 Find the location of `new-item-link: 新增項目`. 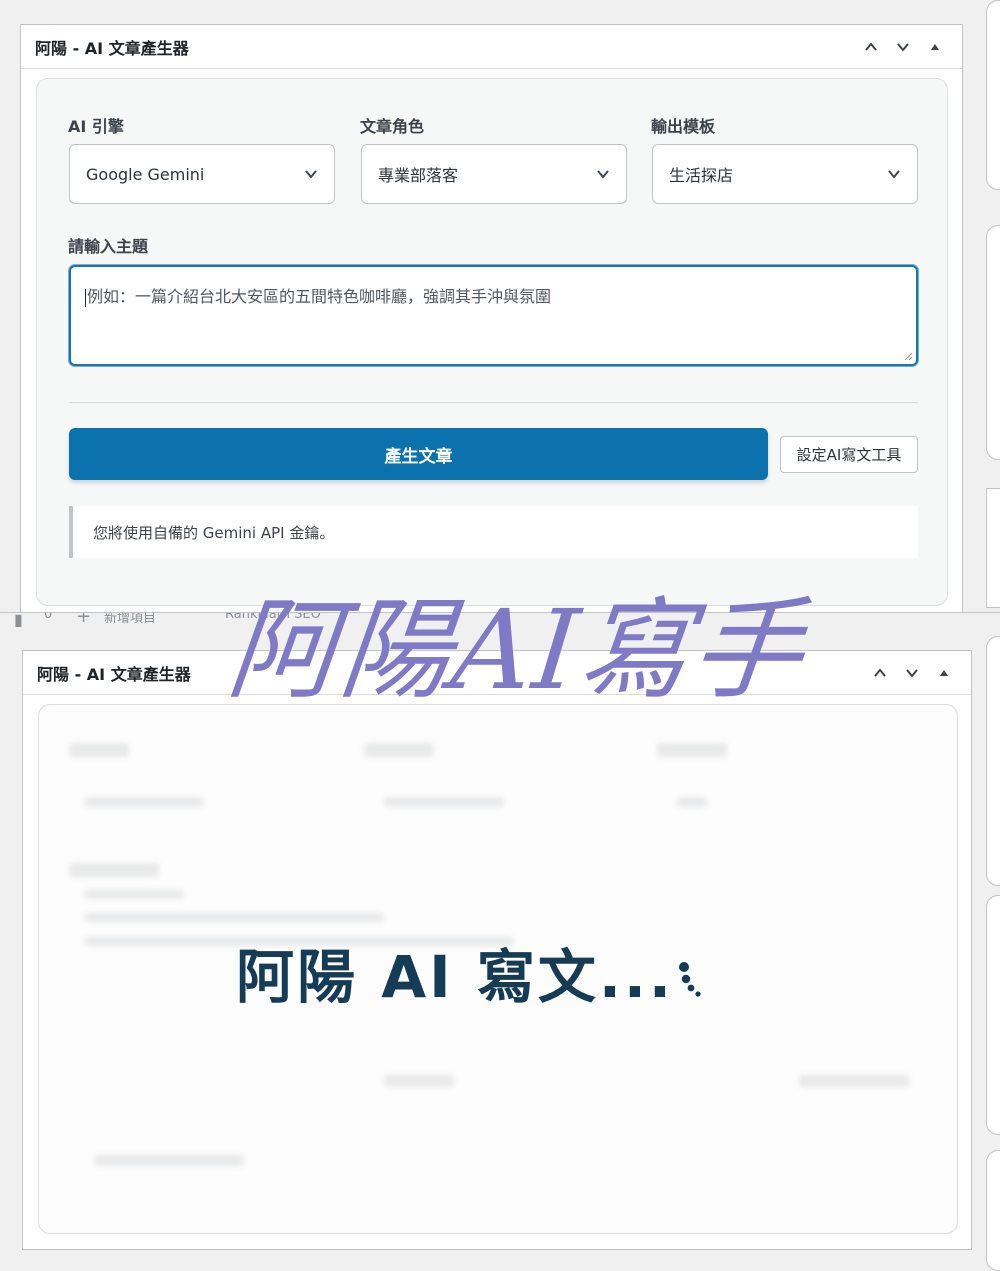

new-item-link: 新增項目 is located at coordinates (130, 619).